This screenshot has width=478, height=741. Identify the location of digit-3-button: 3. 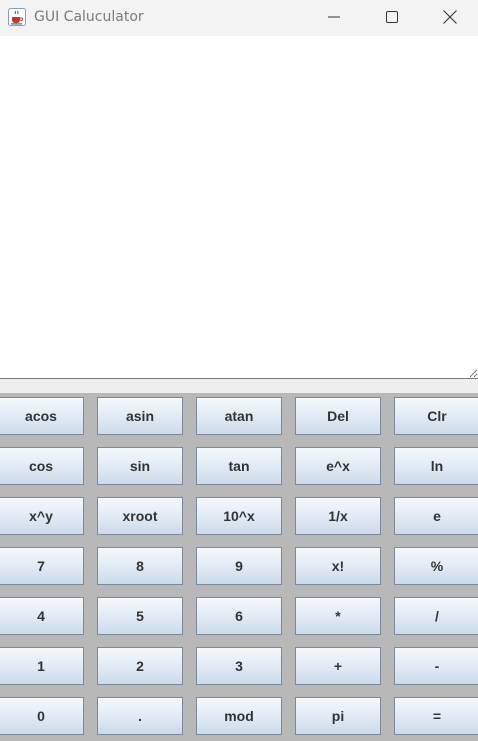
(239, 666).